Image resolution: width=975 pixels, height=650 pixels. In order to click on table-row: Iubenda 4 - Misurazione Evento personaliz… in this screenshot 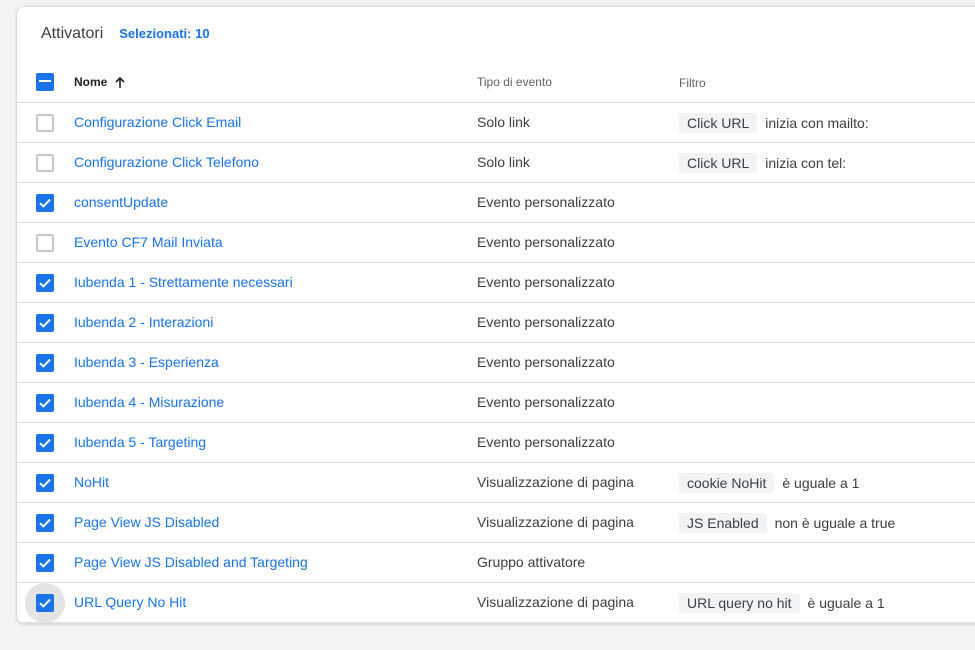, I will do `click(496, 403)`.